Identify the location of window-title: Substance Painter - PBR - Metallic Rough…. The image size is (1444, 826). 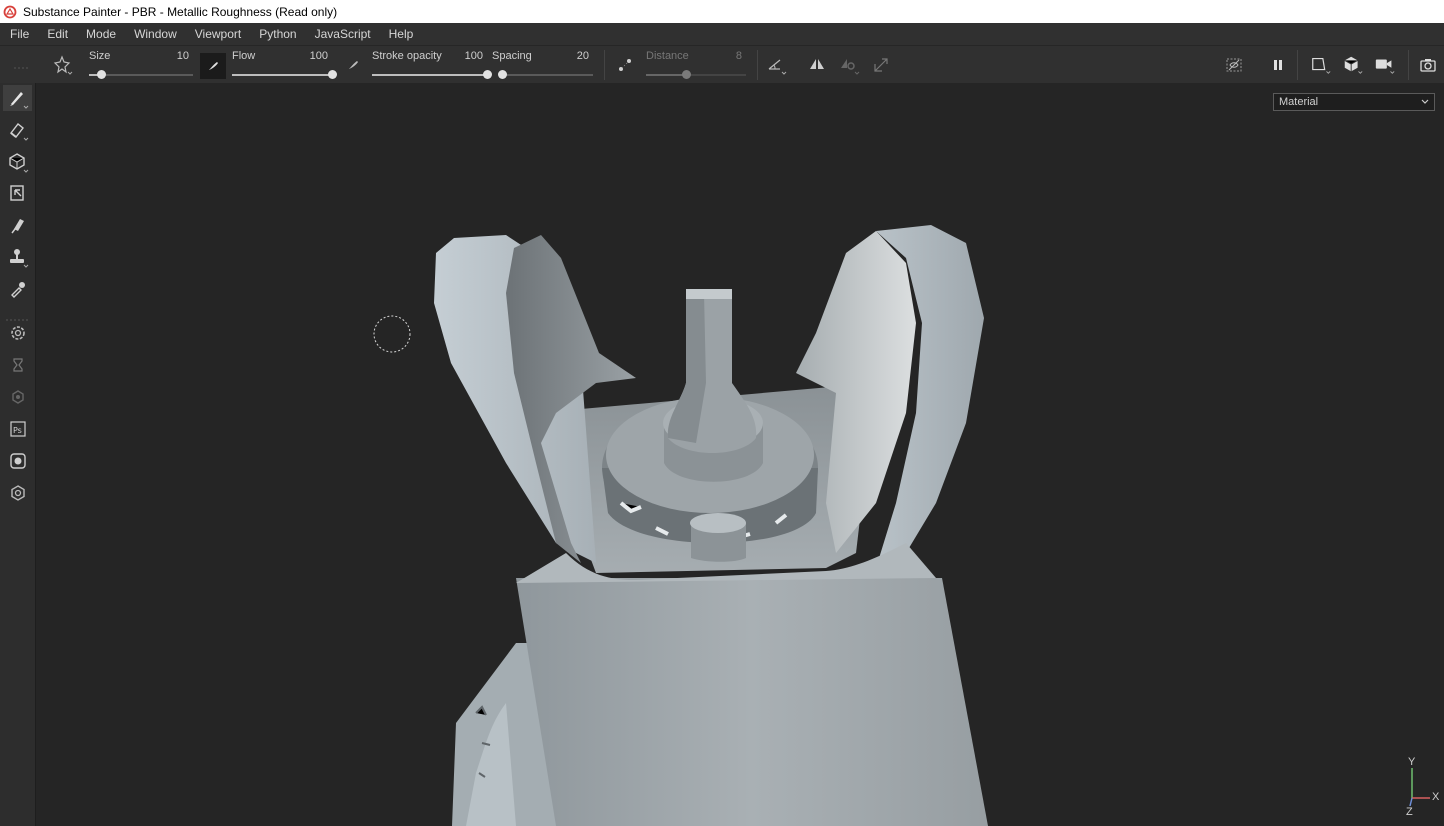
(180, 11).